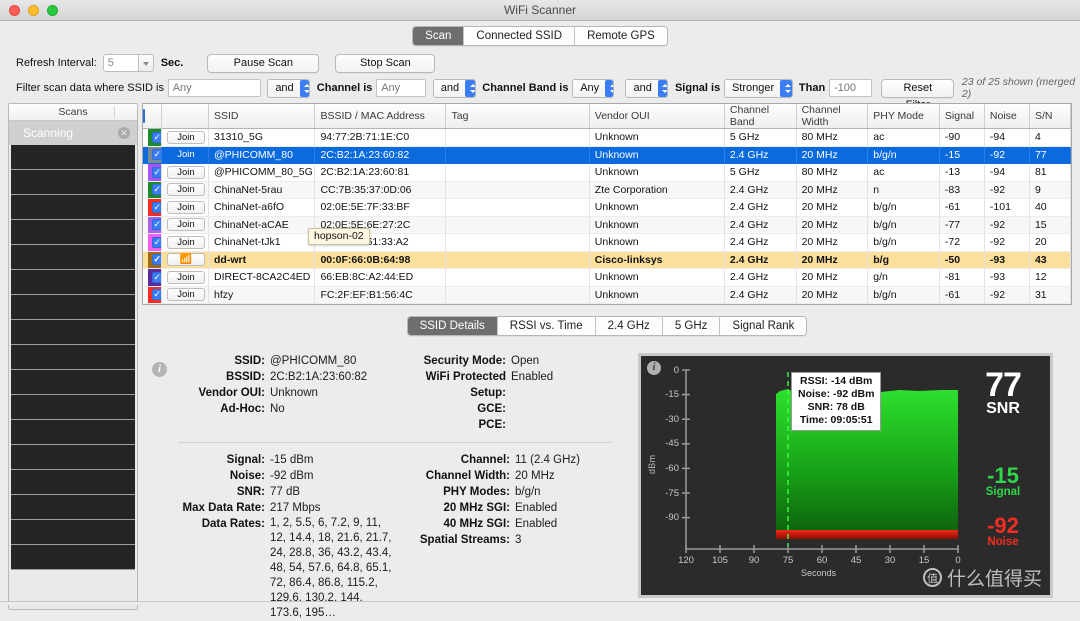 This screenshot has width=1080, height=621. What do you see at coordinates (962, 116) in the screenshot?
I see `col-signal: Signal` at bounding box center [962, 116].